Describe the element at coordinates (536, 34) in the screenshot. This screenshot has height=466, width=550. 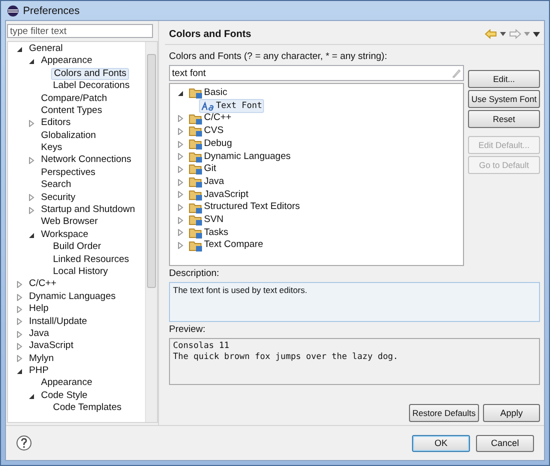
I see `menu-icon` at that location.